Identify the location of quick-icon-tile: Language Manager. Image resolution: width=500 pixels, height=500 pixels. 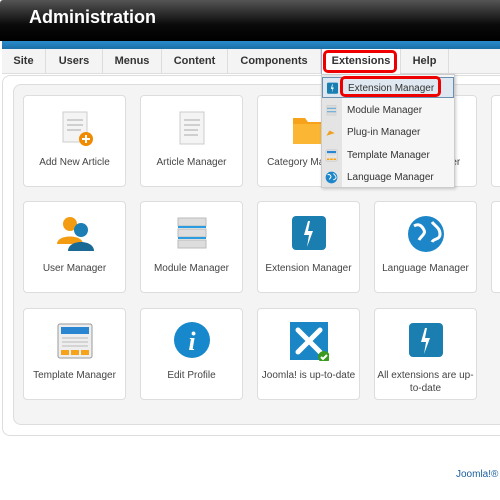
(425, 247).